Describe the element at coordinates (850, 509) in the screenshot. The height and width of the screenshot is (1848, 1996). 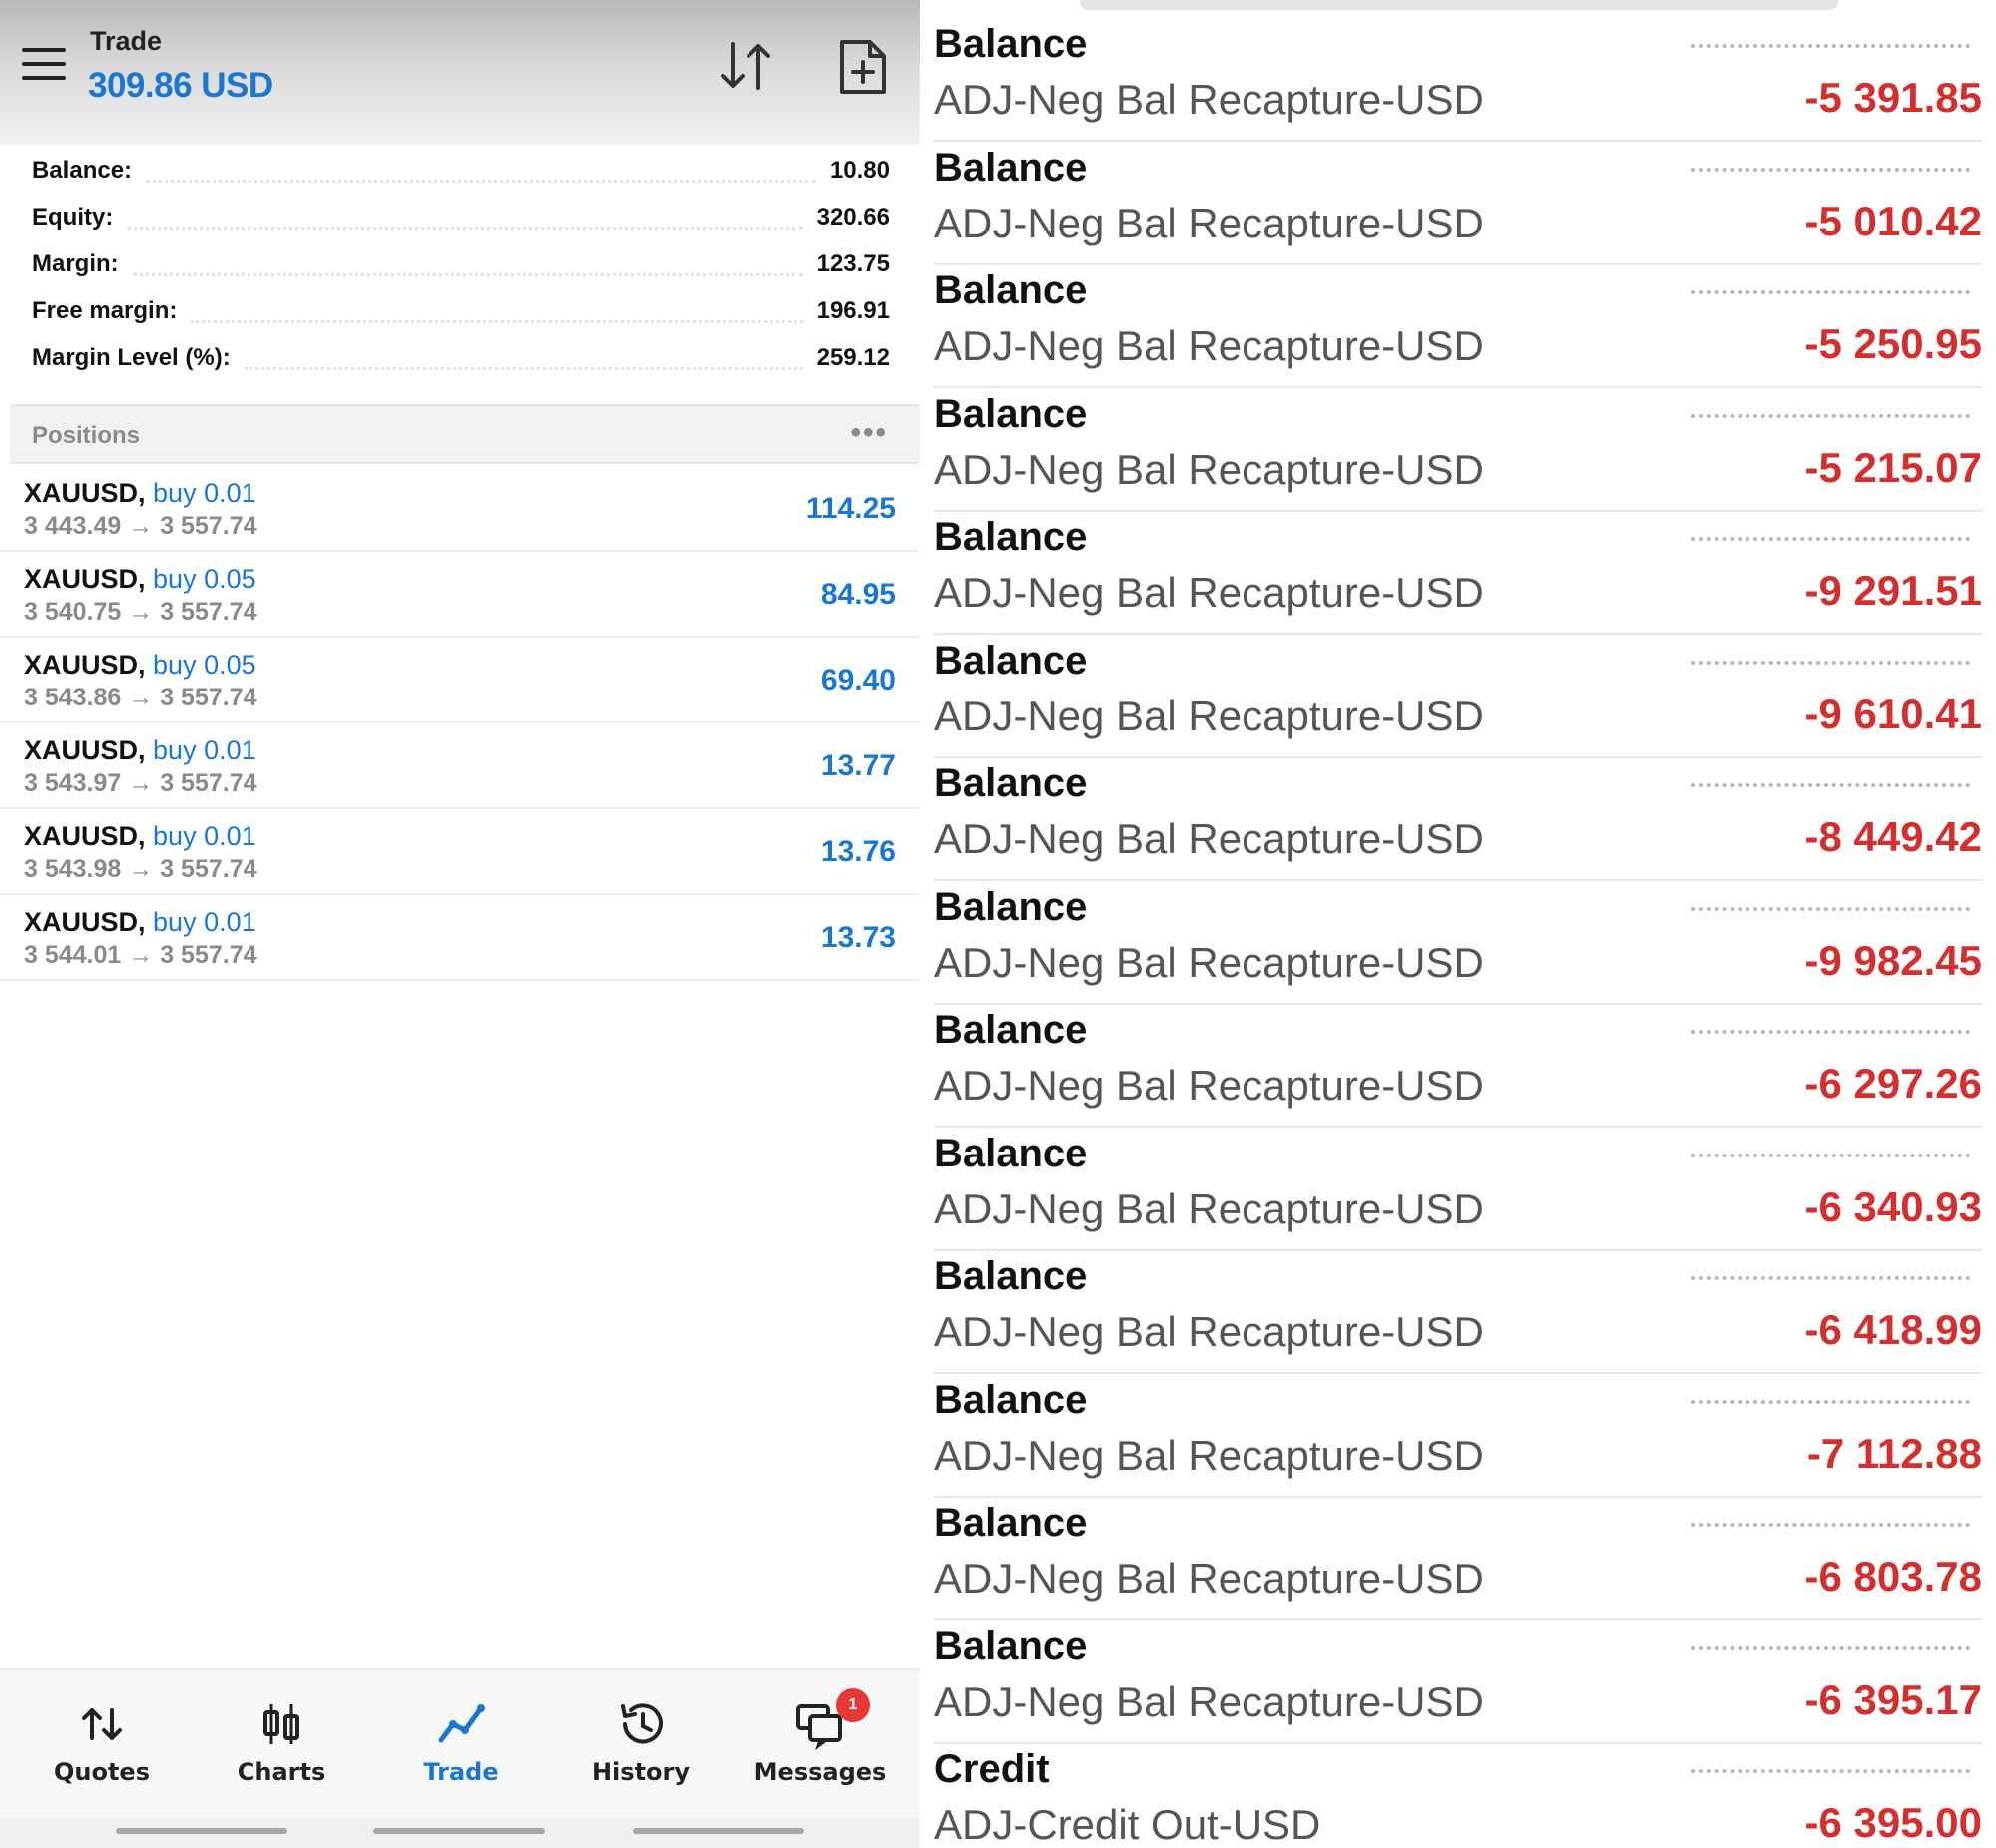
I see `position-profit: 114.25` at that location.